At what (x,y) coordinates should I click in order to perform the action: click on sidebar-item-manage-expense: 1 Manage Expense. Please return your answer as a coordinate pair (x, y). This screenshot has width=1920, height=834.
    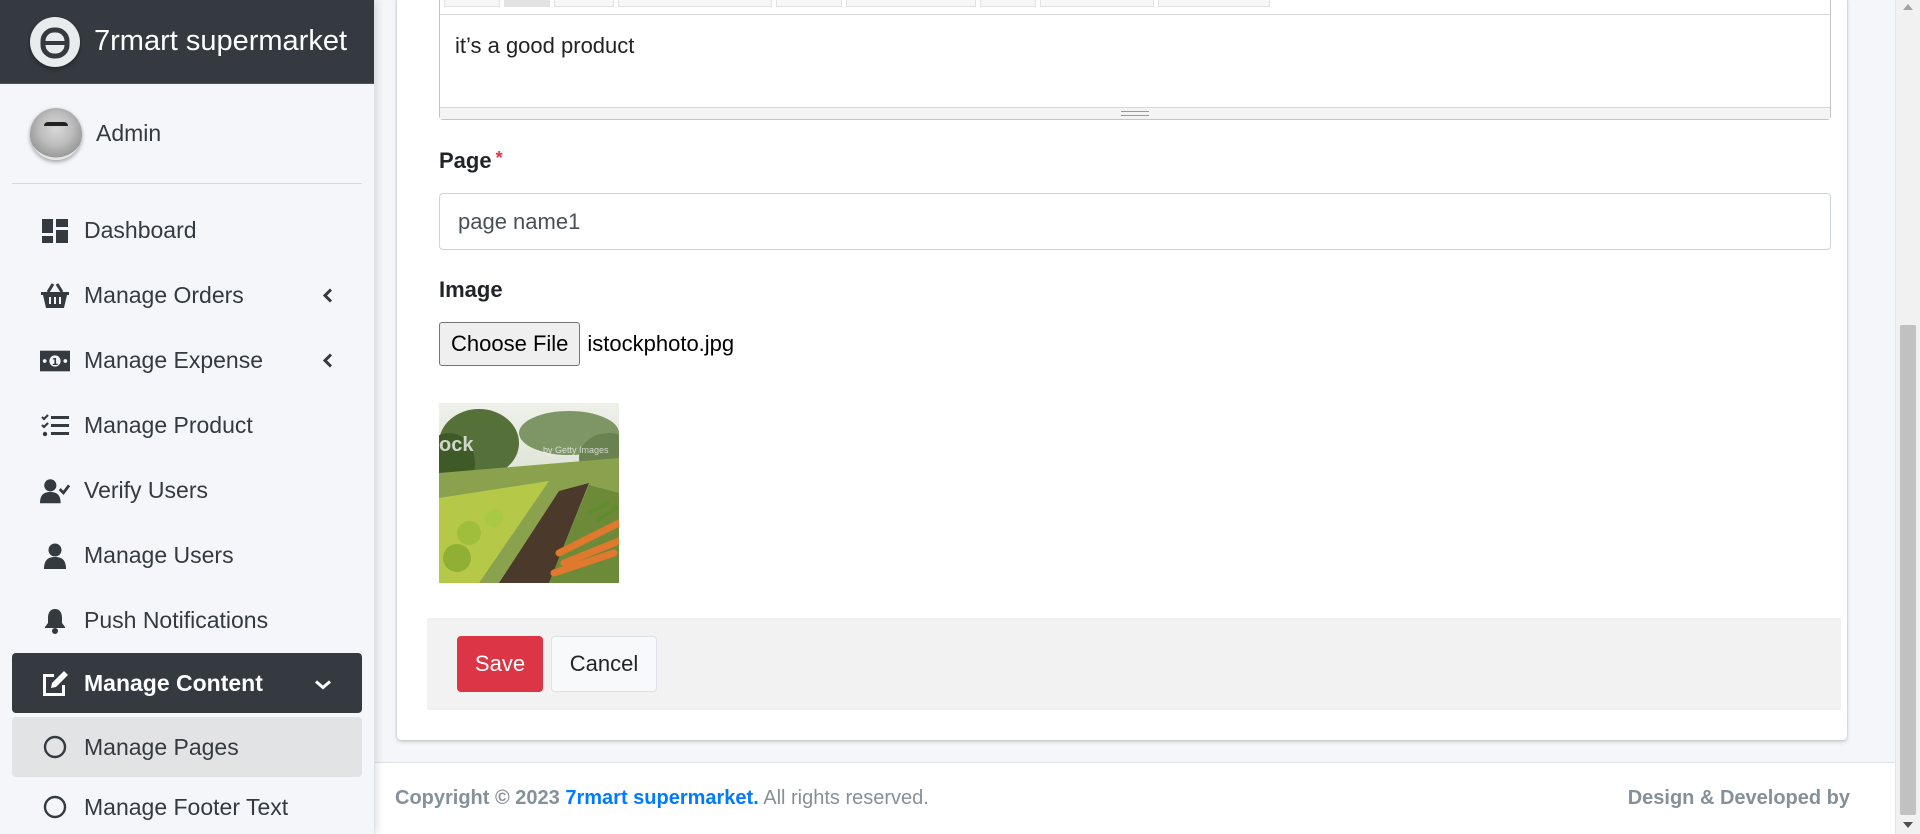
    Looking at the image, I should click on (181, 360).